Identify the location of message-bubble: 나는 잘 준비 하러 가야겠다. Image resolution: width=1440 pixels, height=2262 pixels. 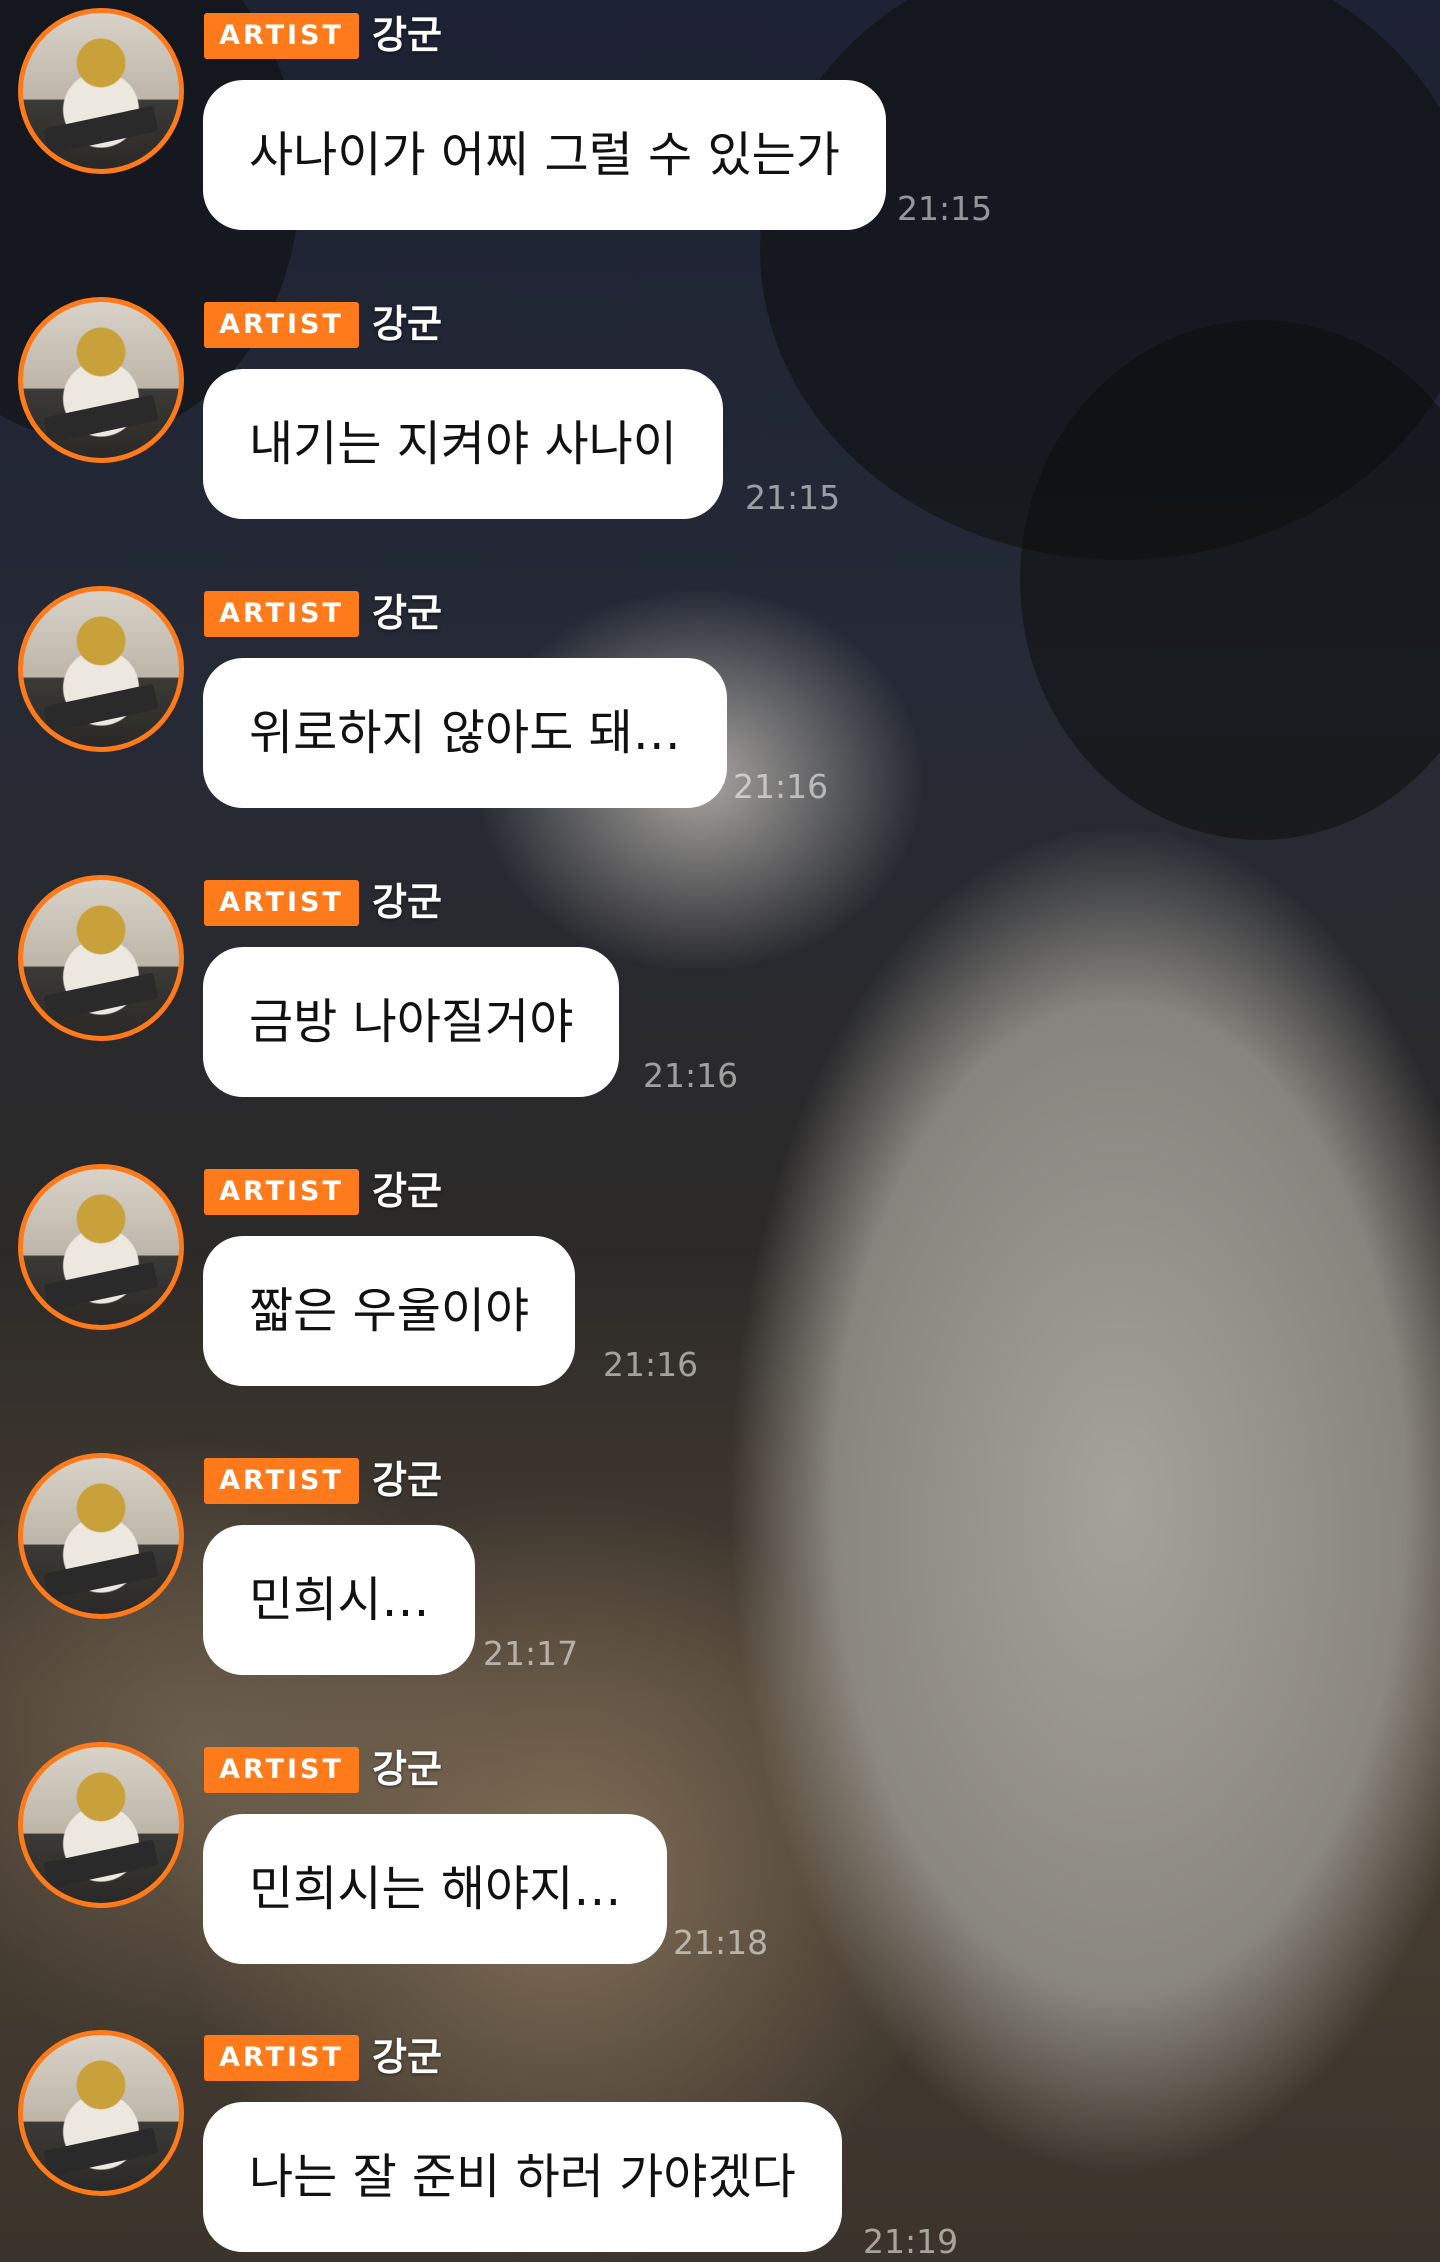
(522, 2177).